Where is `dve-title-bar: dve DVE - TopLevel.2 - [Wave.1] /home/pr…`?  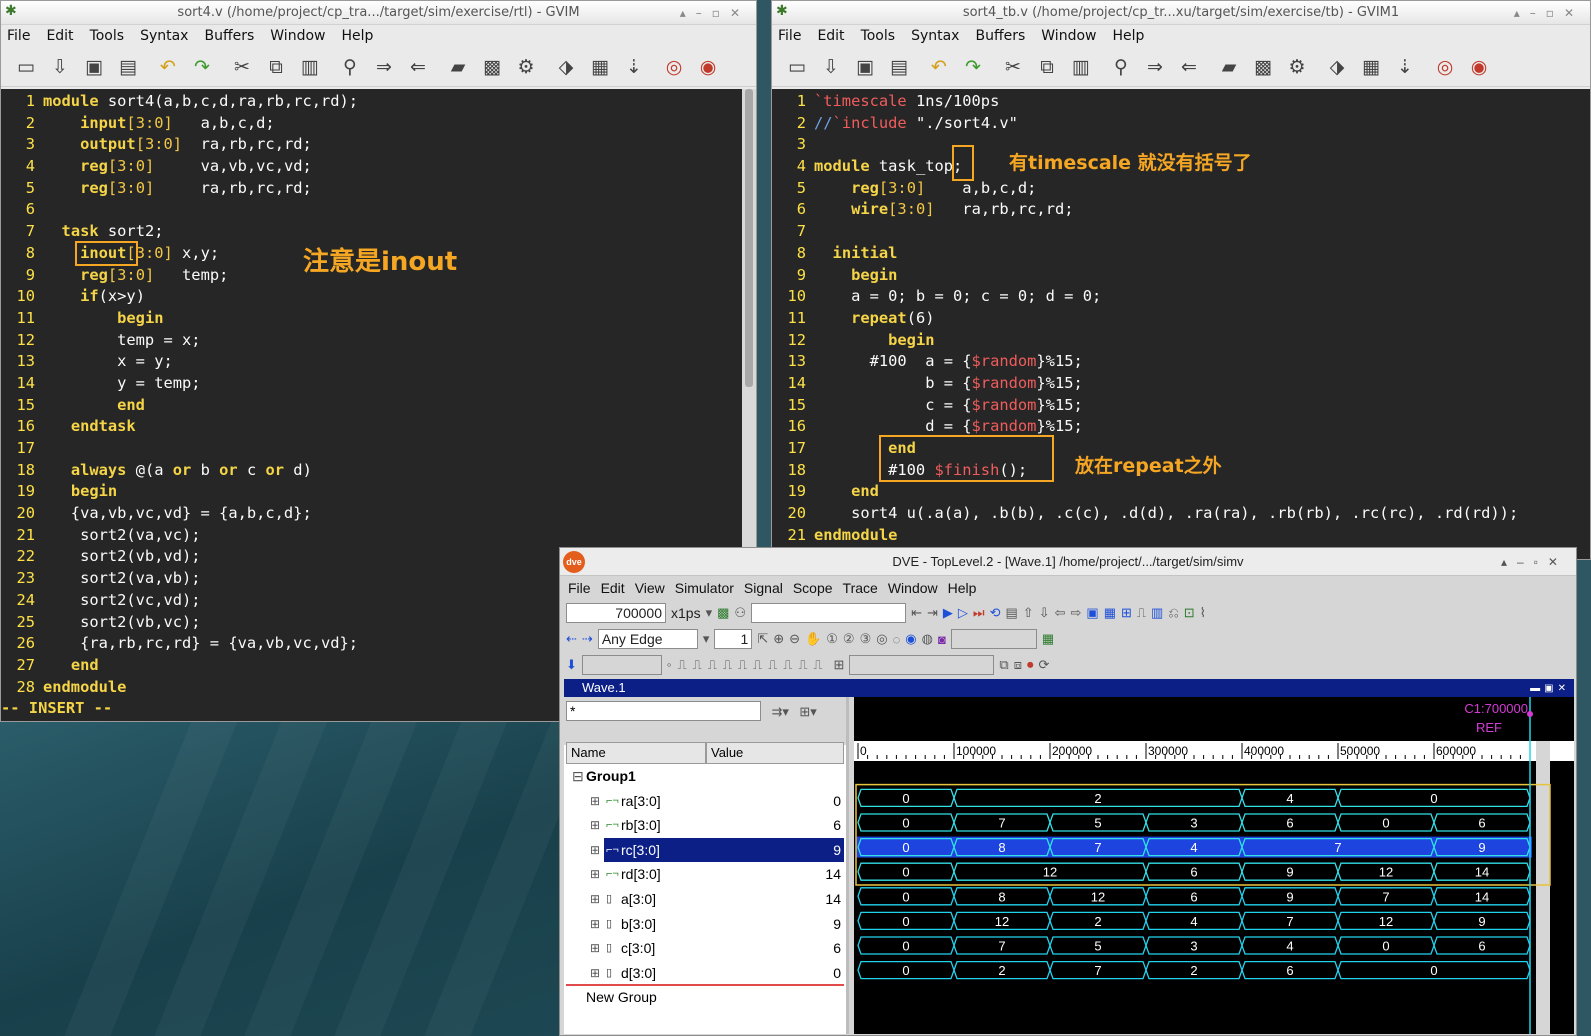
dve-title-bar: dve DVE - TopLevel.2 - [Wave.1] /home/pr… is located at coordinates (1068, 562).